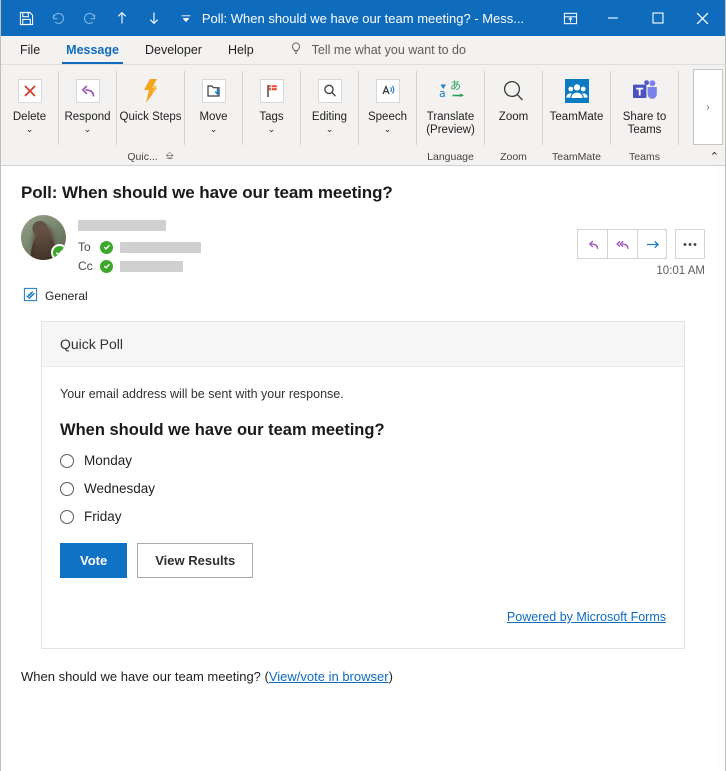  I want to click on translate-icon: aあ, so click(451, 91).